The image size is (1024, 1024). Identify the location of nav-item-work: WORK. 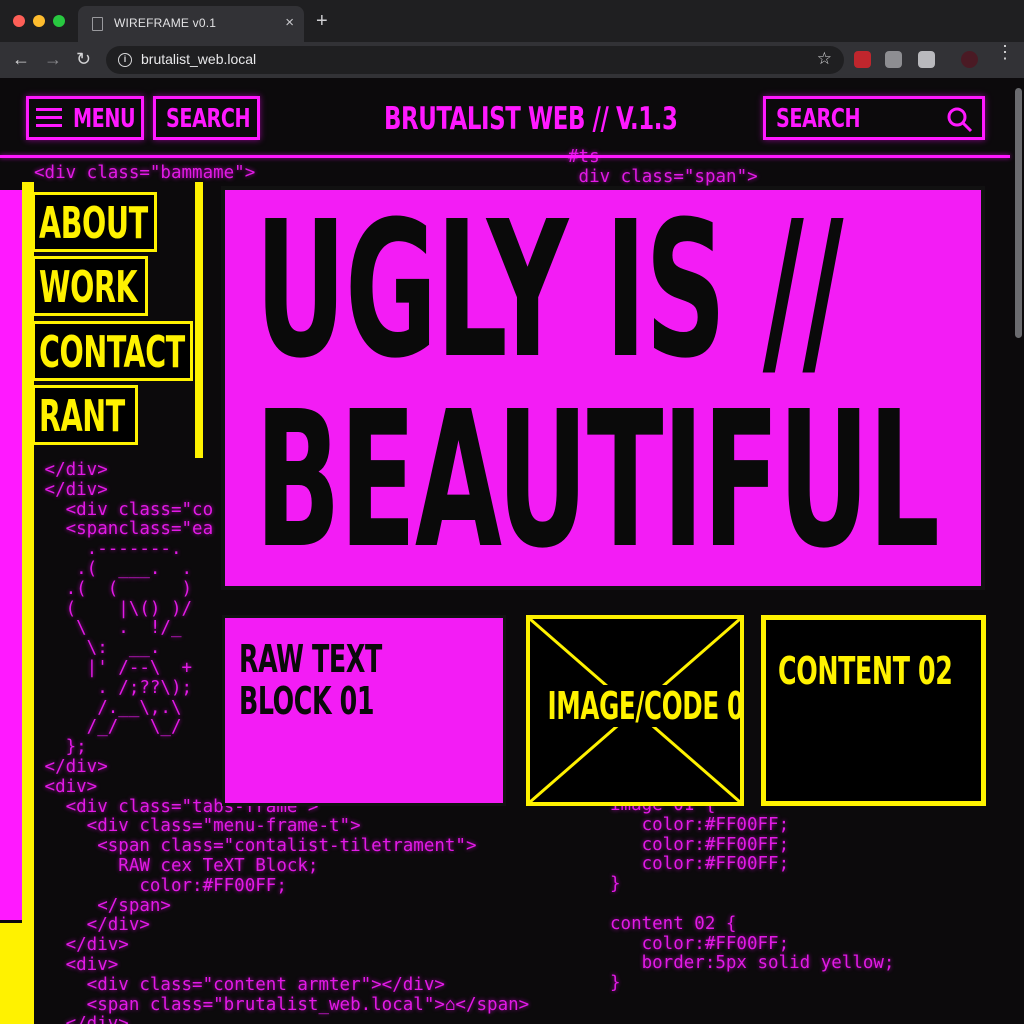
(90, 286).